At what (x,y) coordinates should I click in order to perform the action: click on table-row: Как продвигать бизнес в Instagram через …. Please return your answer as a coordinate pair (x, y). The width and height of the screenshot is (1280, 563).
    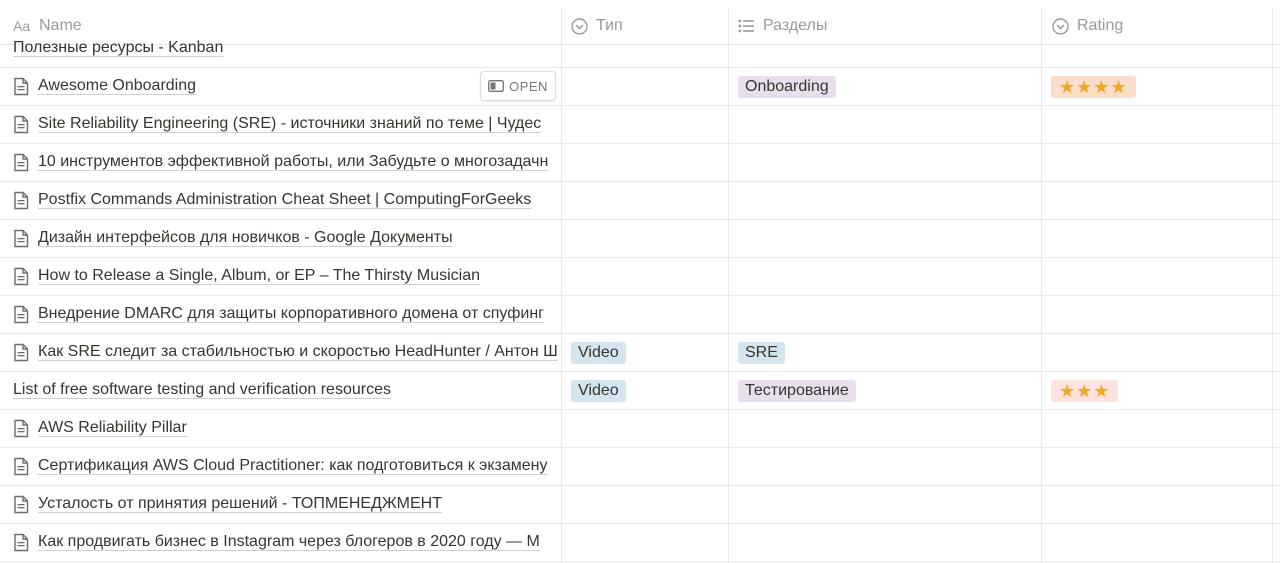
    Looking at the image, I should click on (640, 542).